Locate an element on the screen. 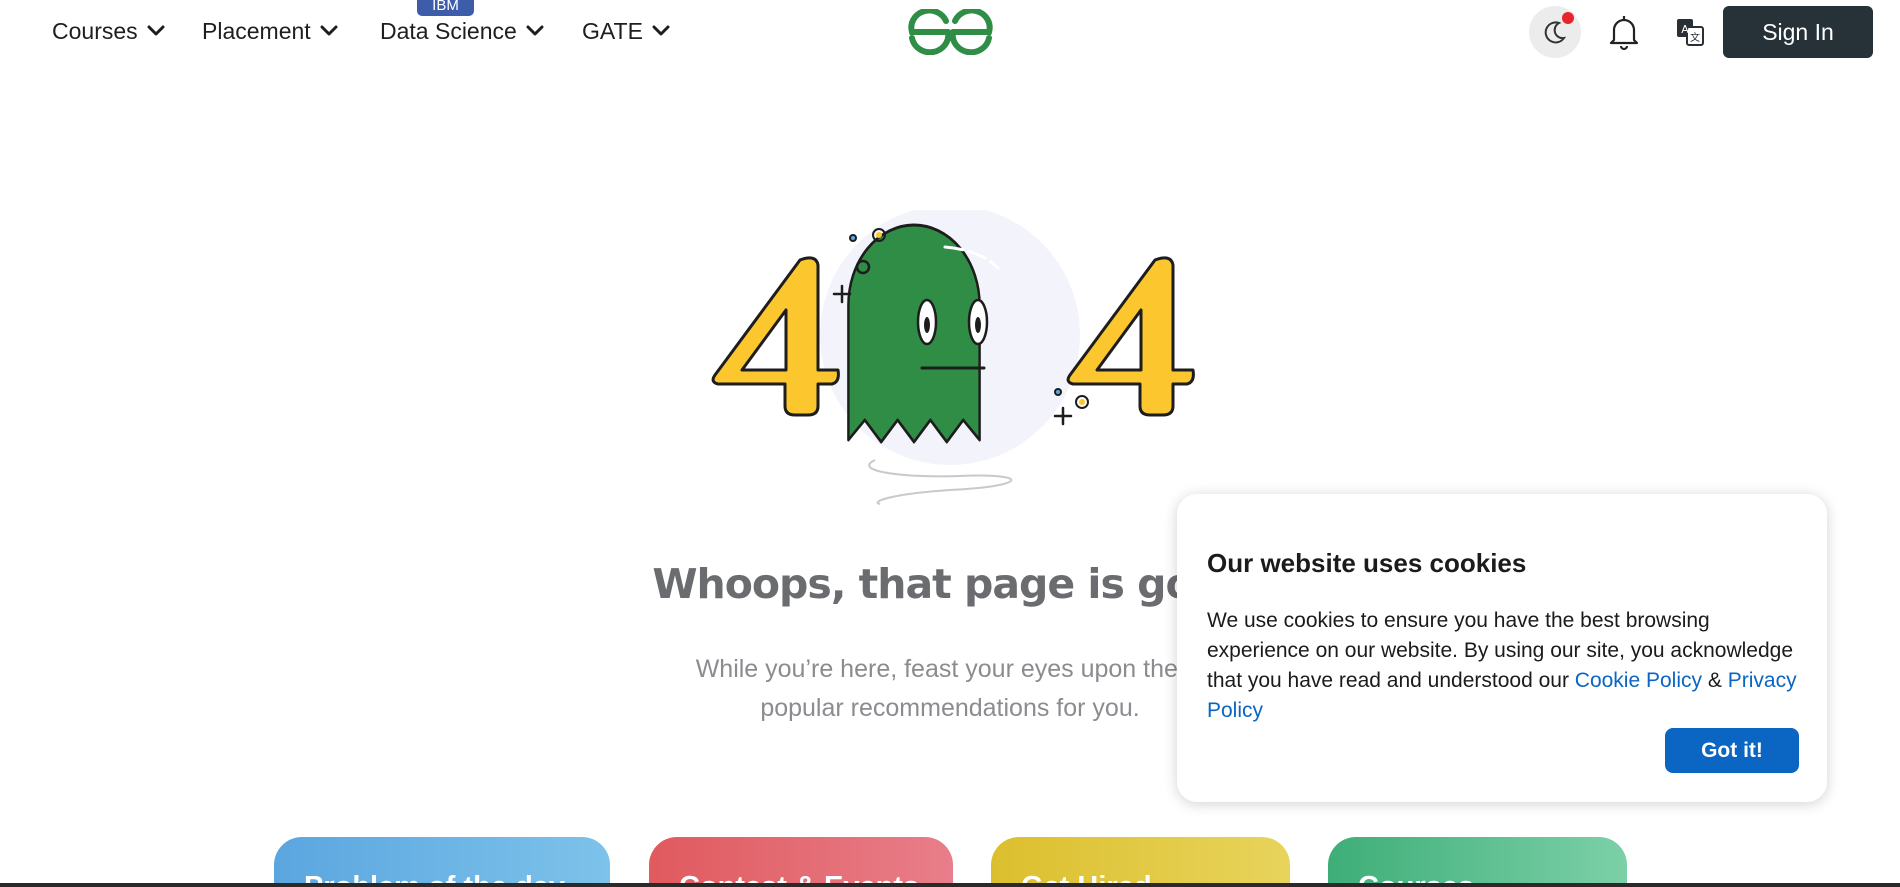 This screenshot has height=887, width=1900. top-navigation: Courses Placement IBM Data Science GATE is located at coordinates (950, 33).